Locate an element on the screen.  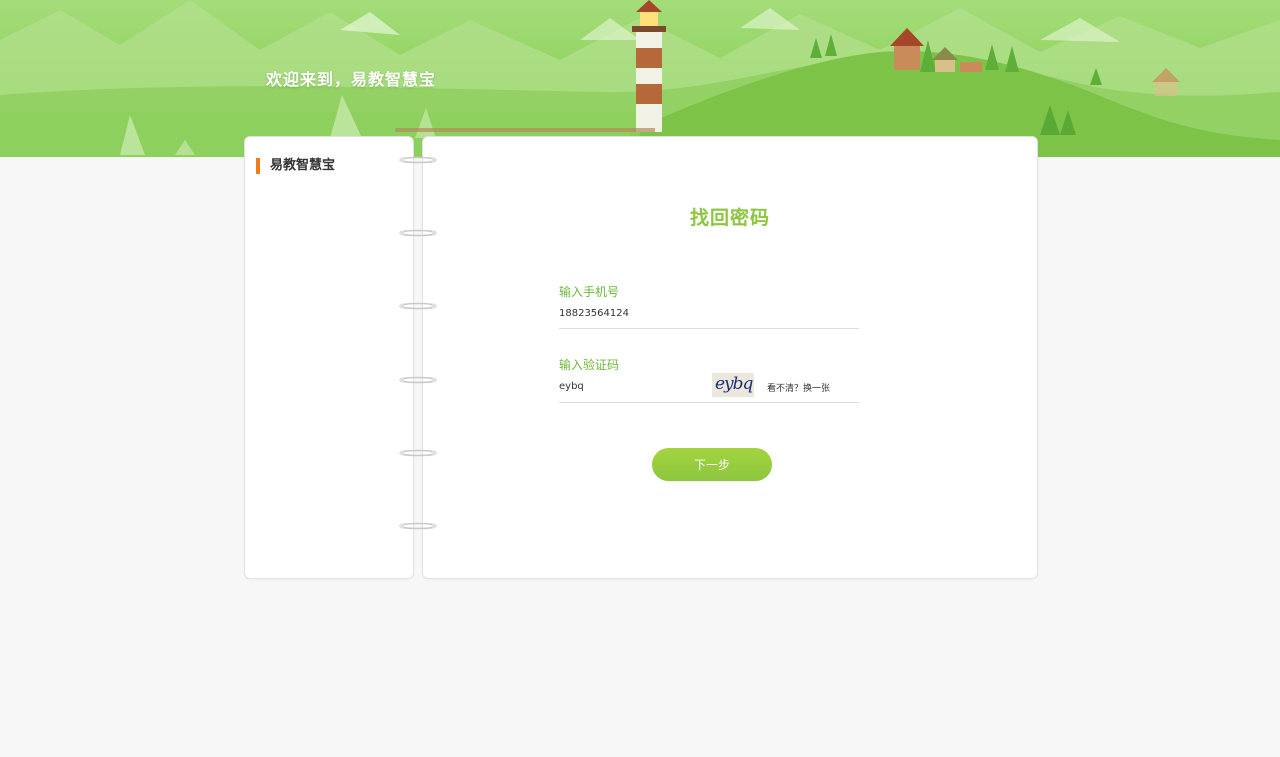
phone-underline is located at coordinates (709, 328).